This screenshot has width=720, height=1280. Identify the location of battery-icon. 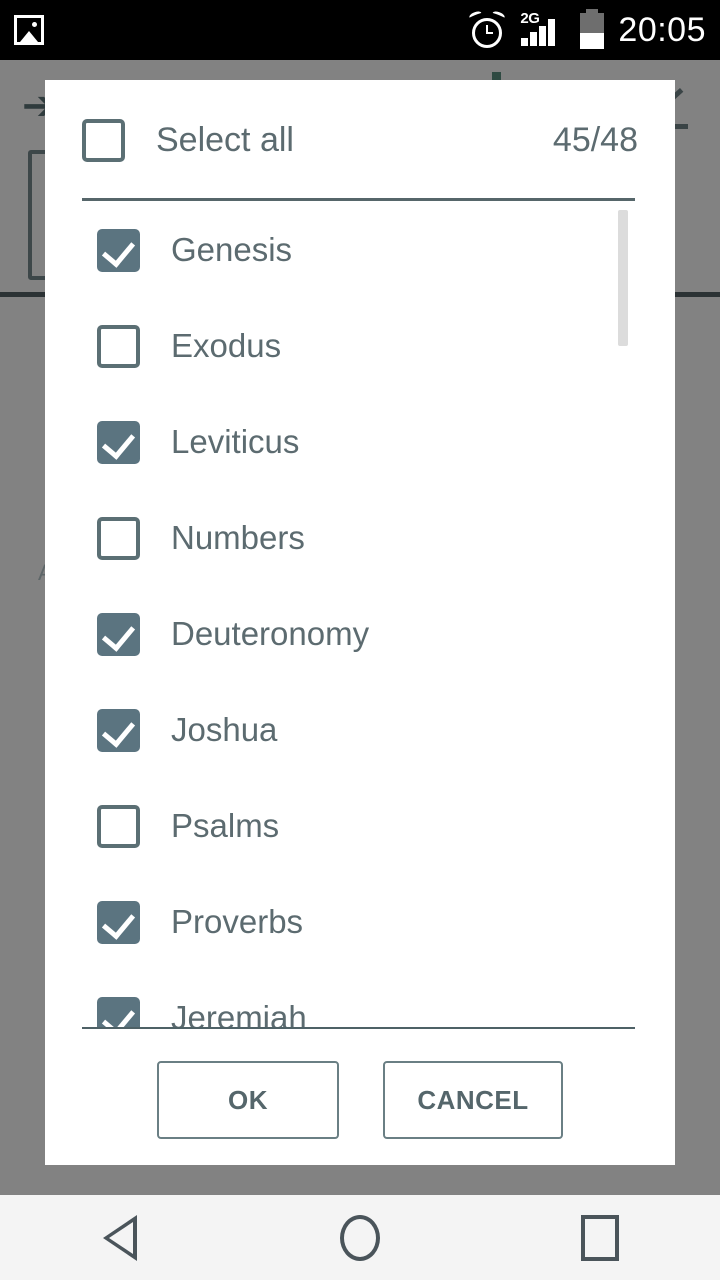
(592, 29).